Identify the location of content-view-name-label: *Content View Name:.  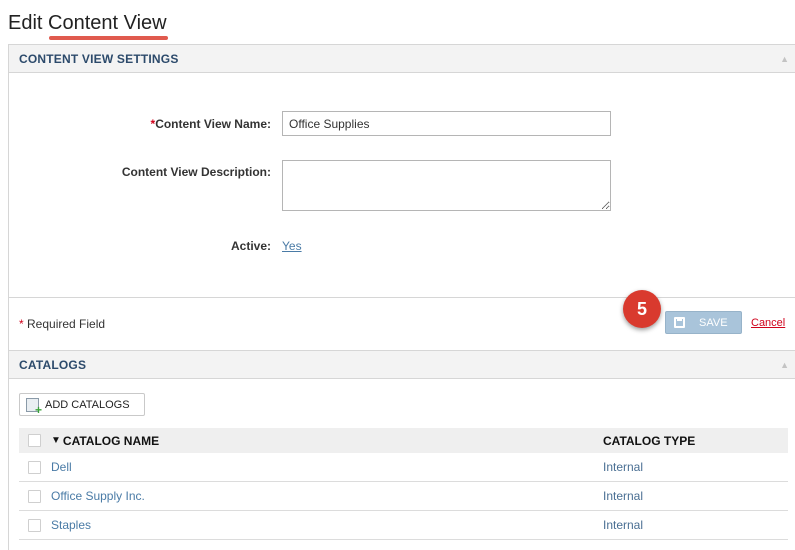
(210, 124).